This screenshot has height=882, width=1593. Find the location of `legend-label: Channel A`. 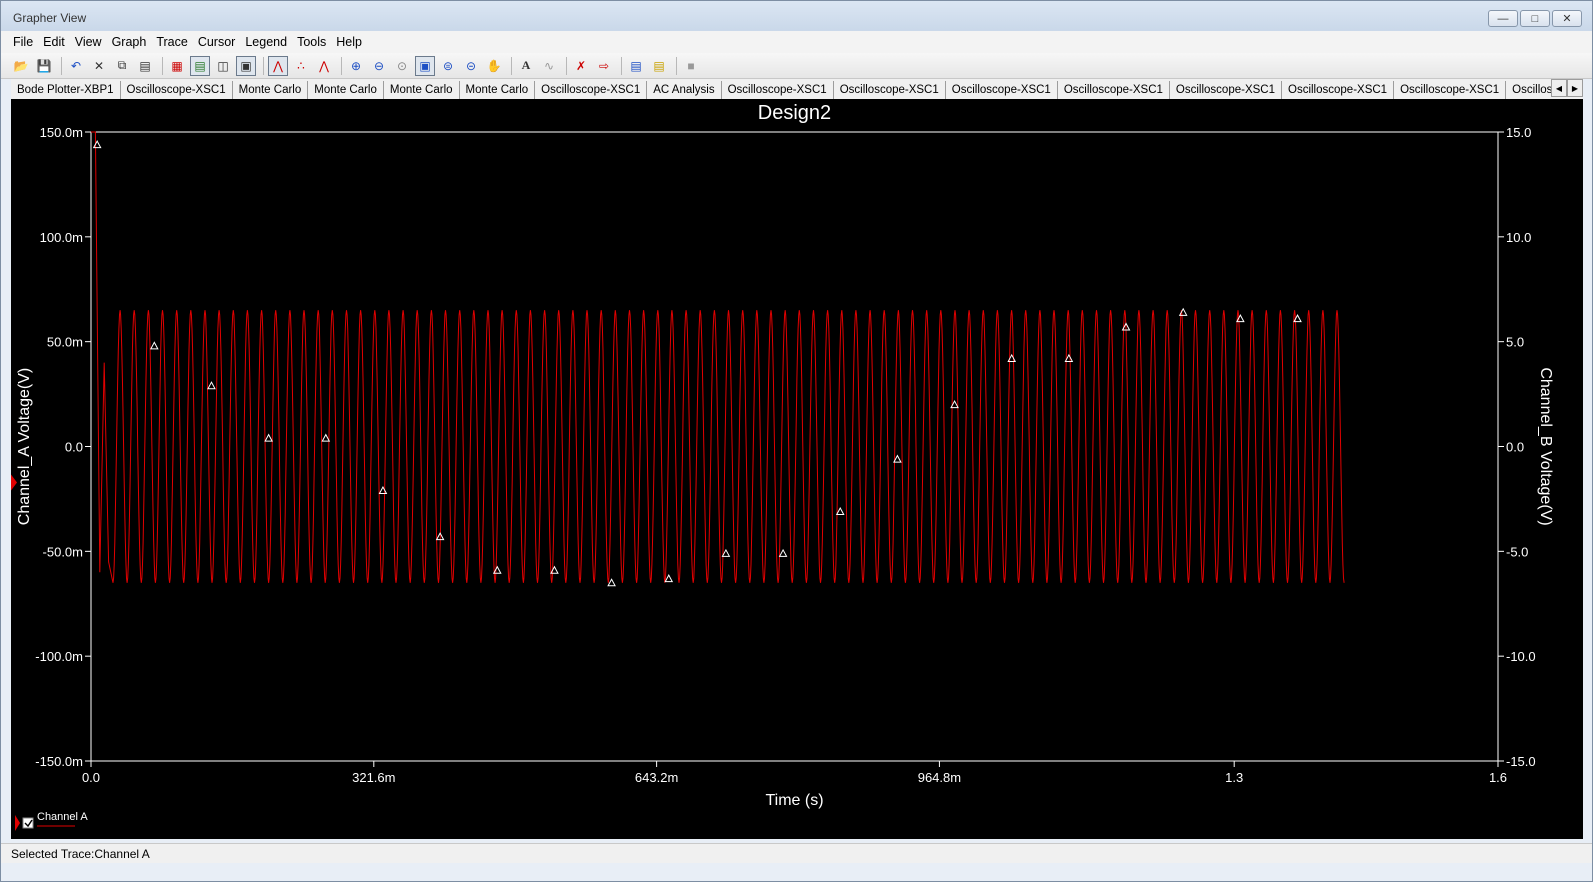

legend-label: Channel A is located at coordinates (62, 817).